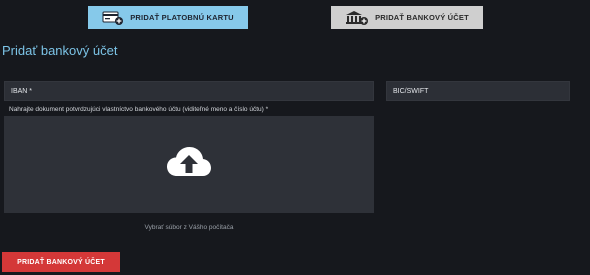  What do you see at coordinates (60, 50) in the screenshot?
I see `page-title: Pridať bankový účet` at bounding box center [60, 50].